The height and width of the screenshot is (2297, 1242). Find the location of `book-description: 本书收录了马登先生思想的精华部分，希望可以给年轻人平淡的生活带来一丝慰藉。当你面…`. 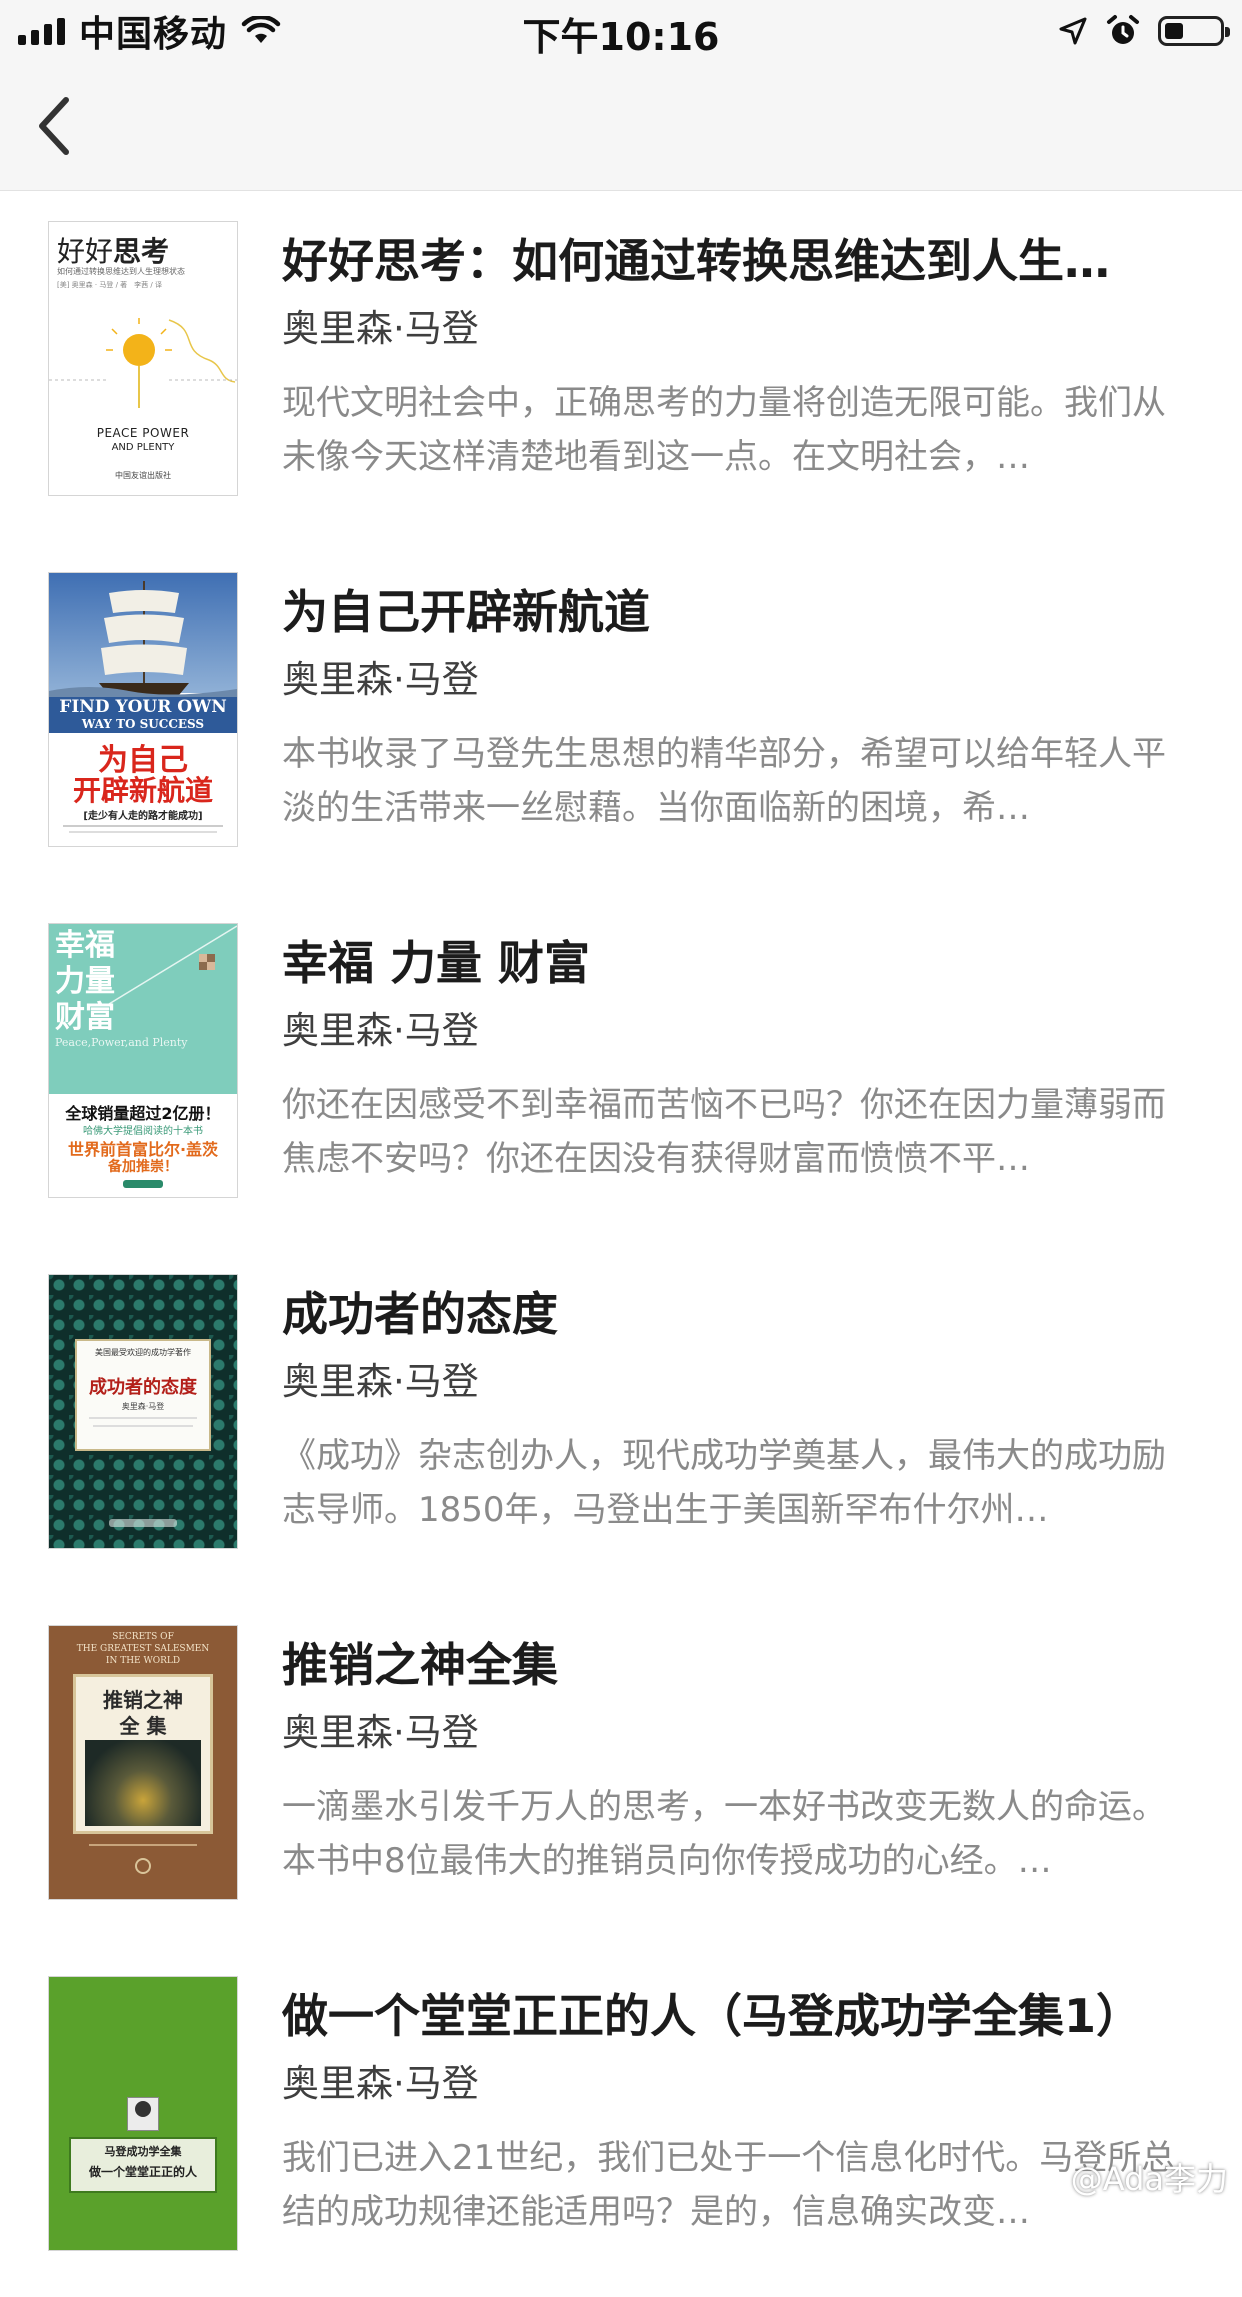

book-description: 本书收录了马登先生思想的精华部分，希望可以给年轻人平淡的生活带来一丝慰藉。当你面… is located at coordinates (724, 781).